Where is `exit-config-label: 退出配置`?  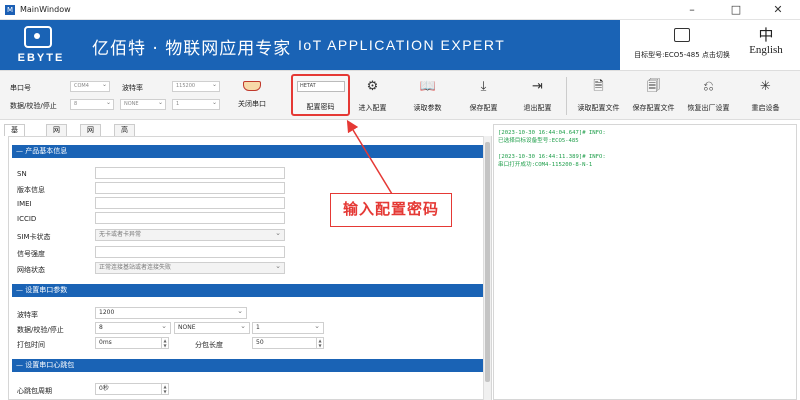
exit-config-label: 退出配置 is located at coordinates (537, 108).